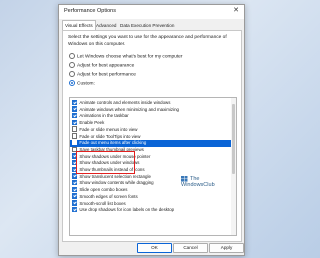  I want to click on radio-label: Adjust for best performance, so click(106, 75).